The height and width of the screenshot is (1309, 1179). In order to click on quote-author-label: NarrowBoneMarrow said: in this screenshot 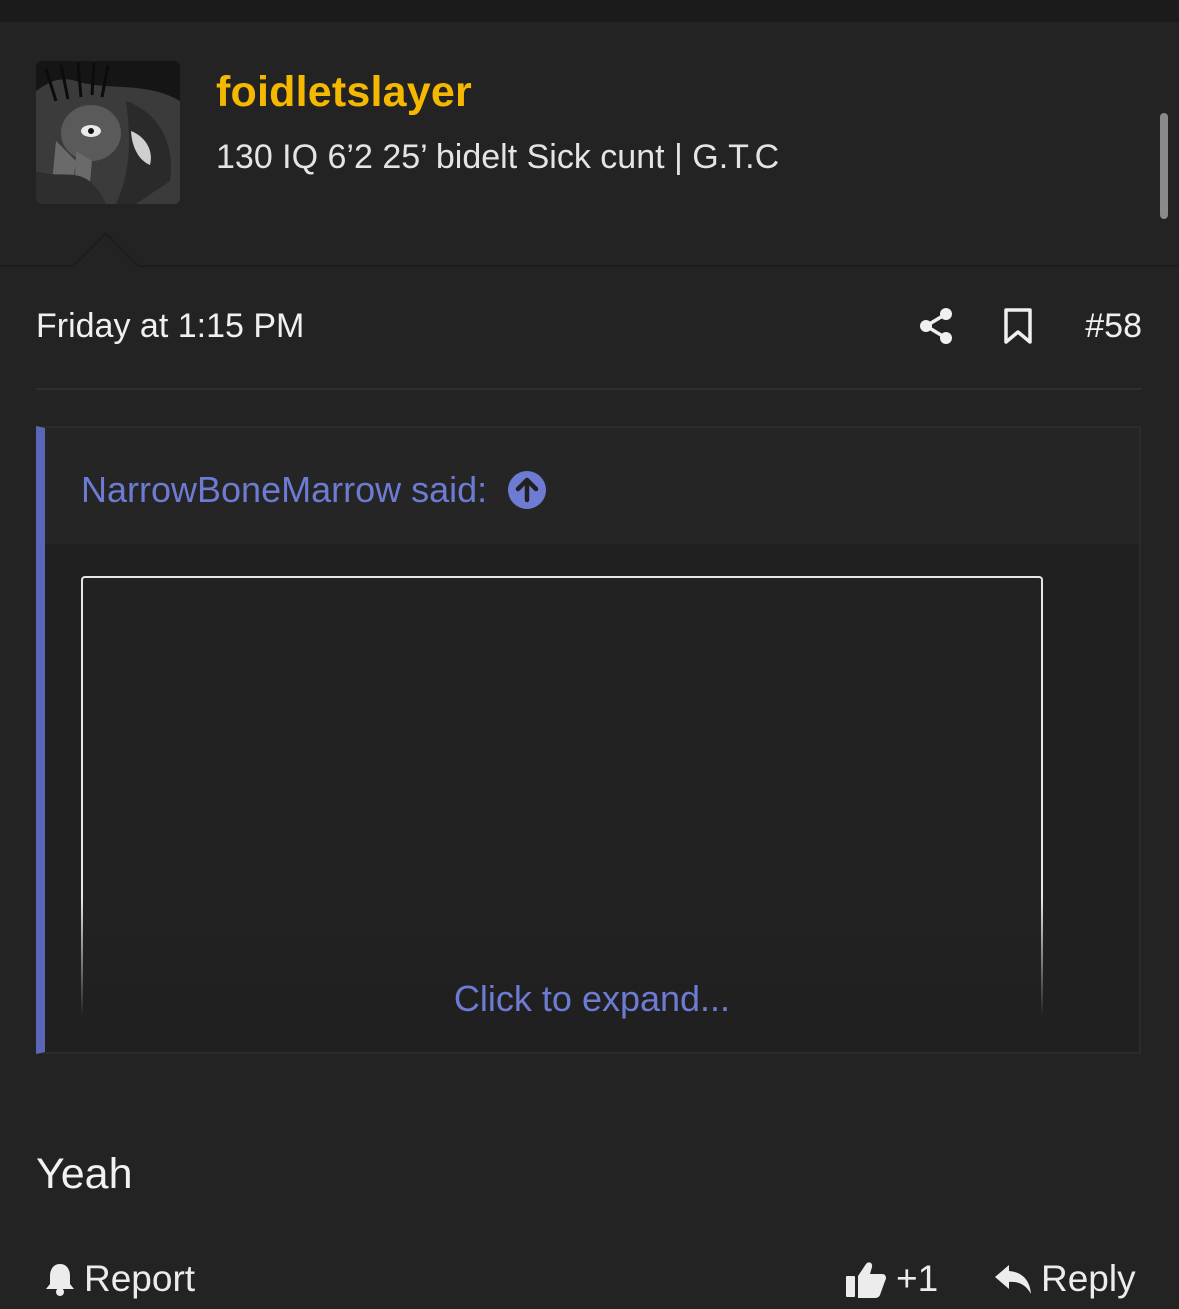, I will do `click(284, 490)`.